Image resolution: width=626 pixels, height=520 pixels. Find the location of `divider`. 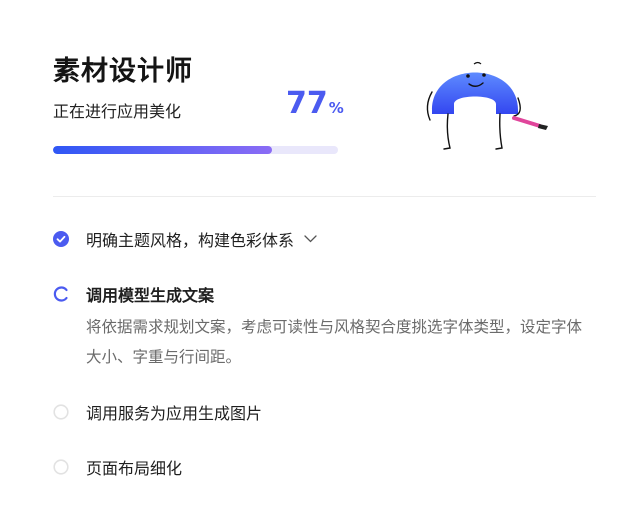

divider is located at coordinates (324, 196).